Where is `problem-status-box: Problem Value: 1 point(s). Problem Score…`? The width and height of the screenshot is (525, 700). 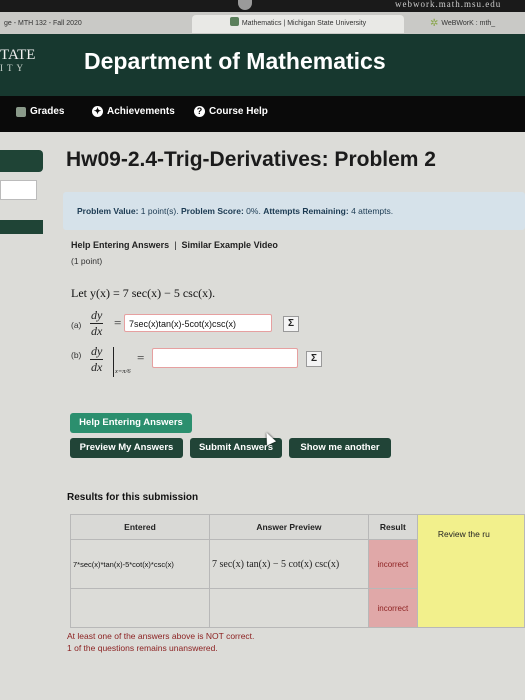 problem-status-box: Problem Value: 1 point(s). Problem Score… is located at coordinates (294, 211).